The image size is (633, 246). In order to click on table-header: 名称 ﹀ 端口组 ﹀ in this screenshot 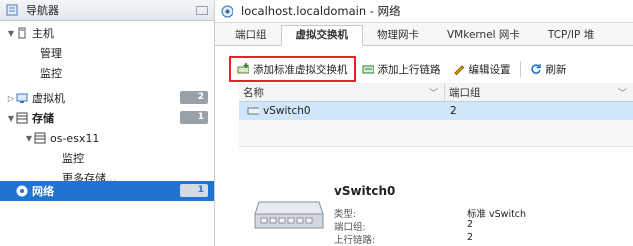, I will do `click(436, 92)`.